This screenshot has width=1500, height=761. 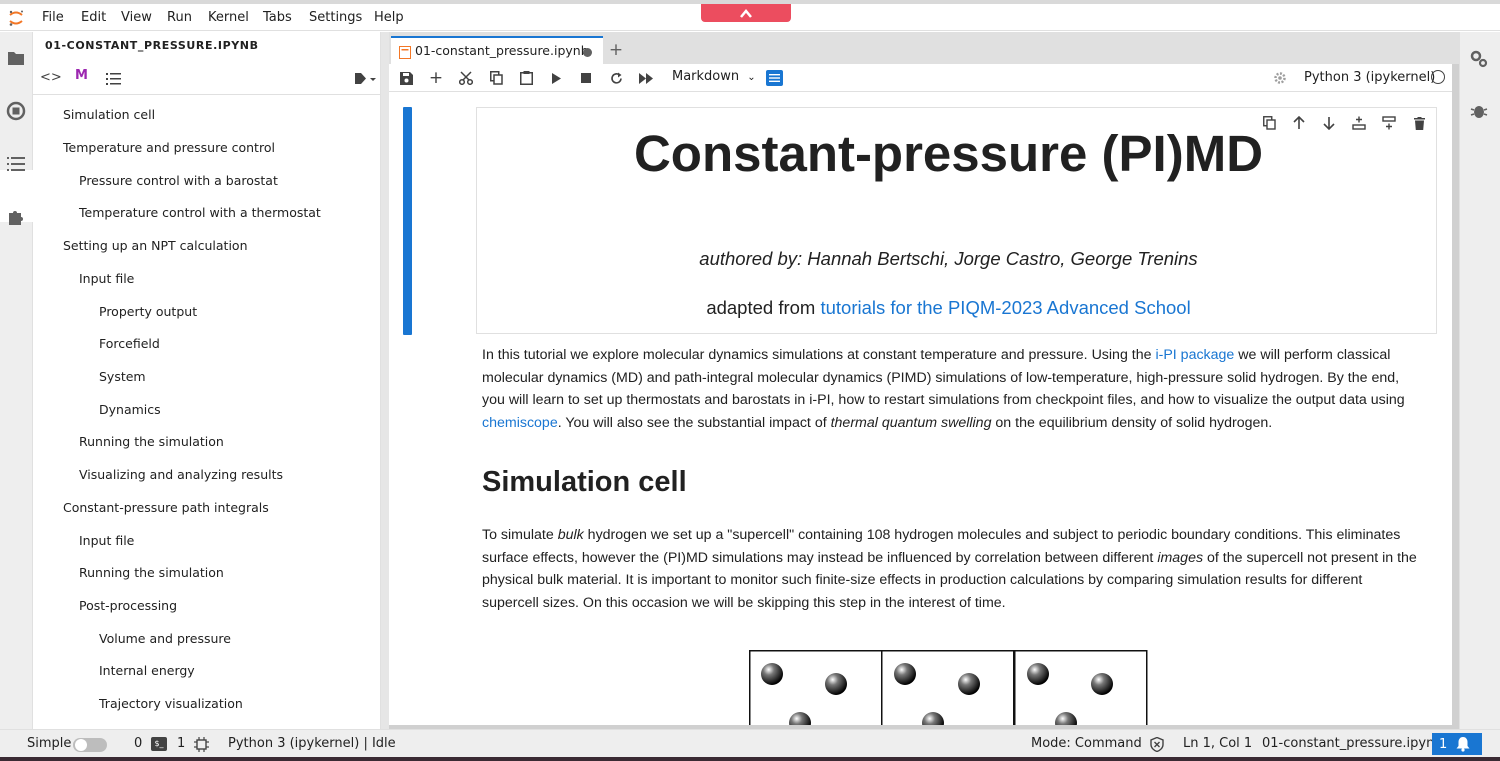 What do you see at coordinates (948, 690) in the screenshot?
I see `supercell-illustration` at bounding box center [948, 690].